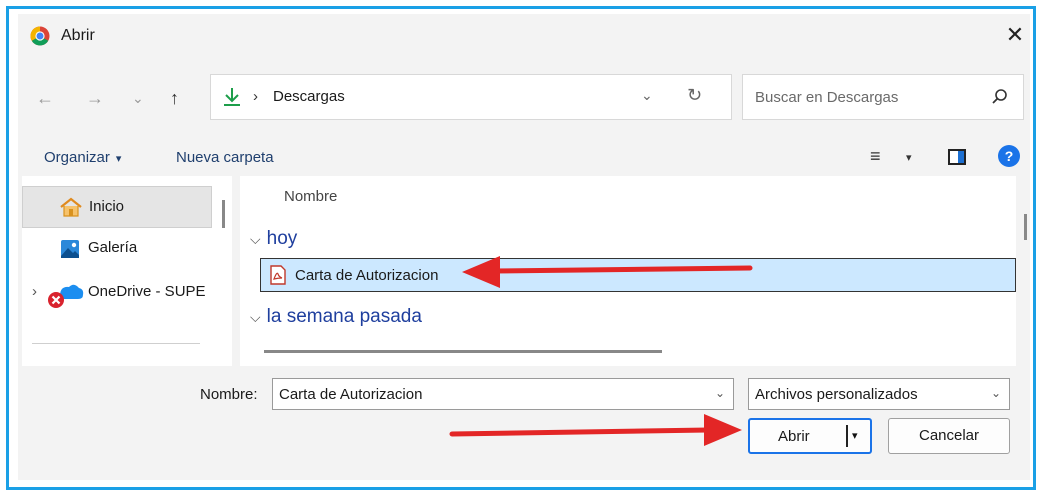  I want to click on annotation-arrow-file, so click(607, 272).